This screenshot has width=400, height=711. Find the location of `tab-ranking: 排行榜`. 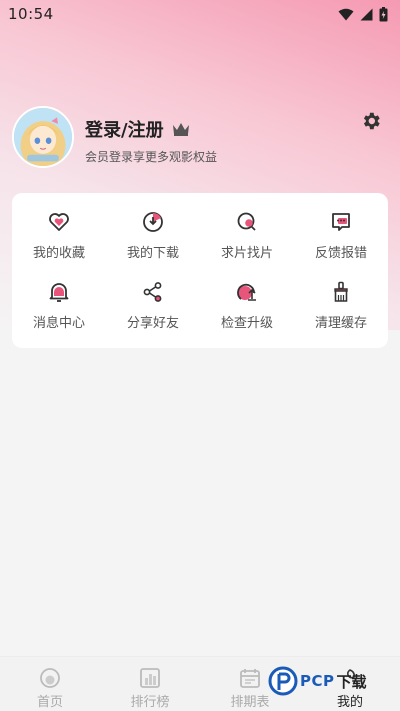

tab-ranking: 排行榜 is located at coordinates (150, 684).